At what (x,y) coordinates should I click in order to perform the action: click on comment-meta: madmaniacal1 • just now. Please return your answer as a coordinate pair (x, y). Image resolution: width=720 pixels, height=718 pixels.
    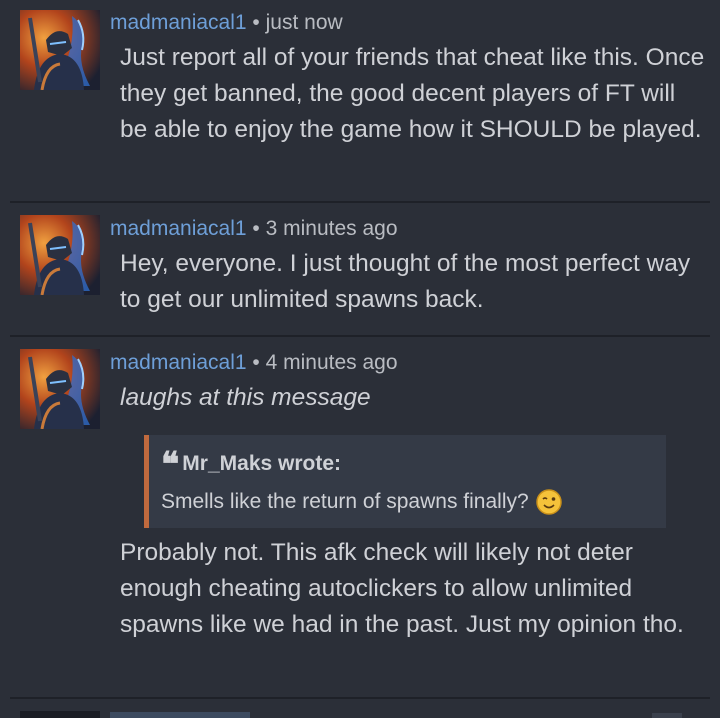
    Looking at the image, I should click on (226, 23).